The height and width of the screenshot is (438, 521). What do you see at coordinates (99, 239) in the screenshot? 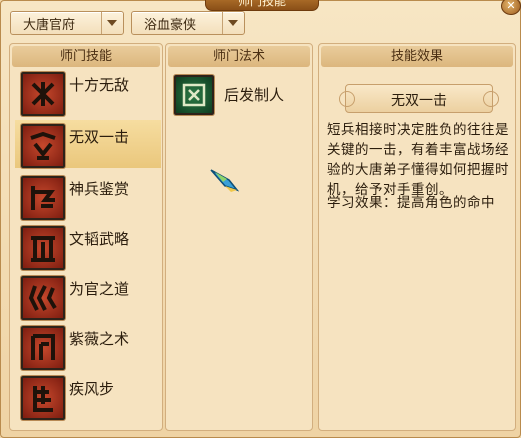
I see `skill-label: 文韬武略` at bounding box center [99, 239].